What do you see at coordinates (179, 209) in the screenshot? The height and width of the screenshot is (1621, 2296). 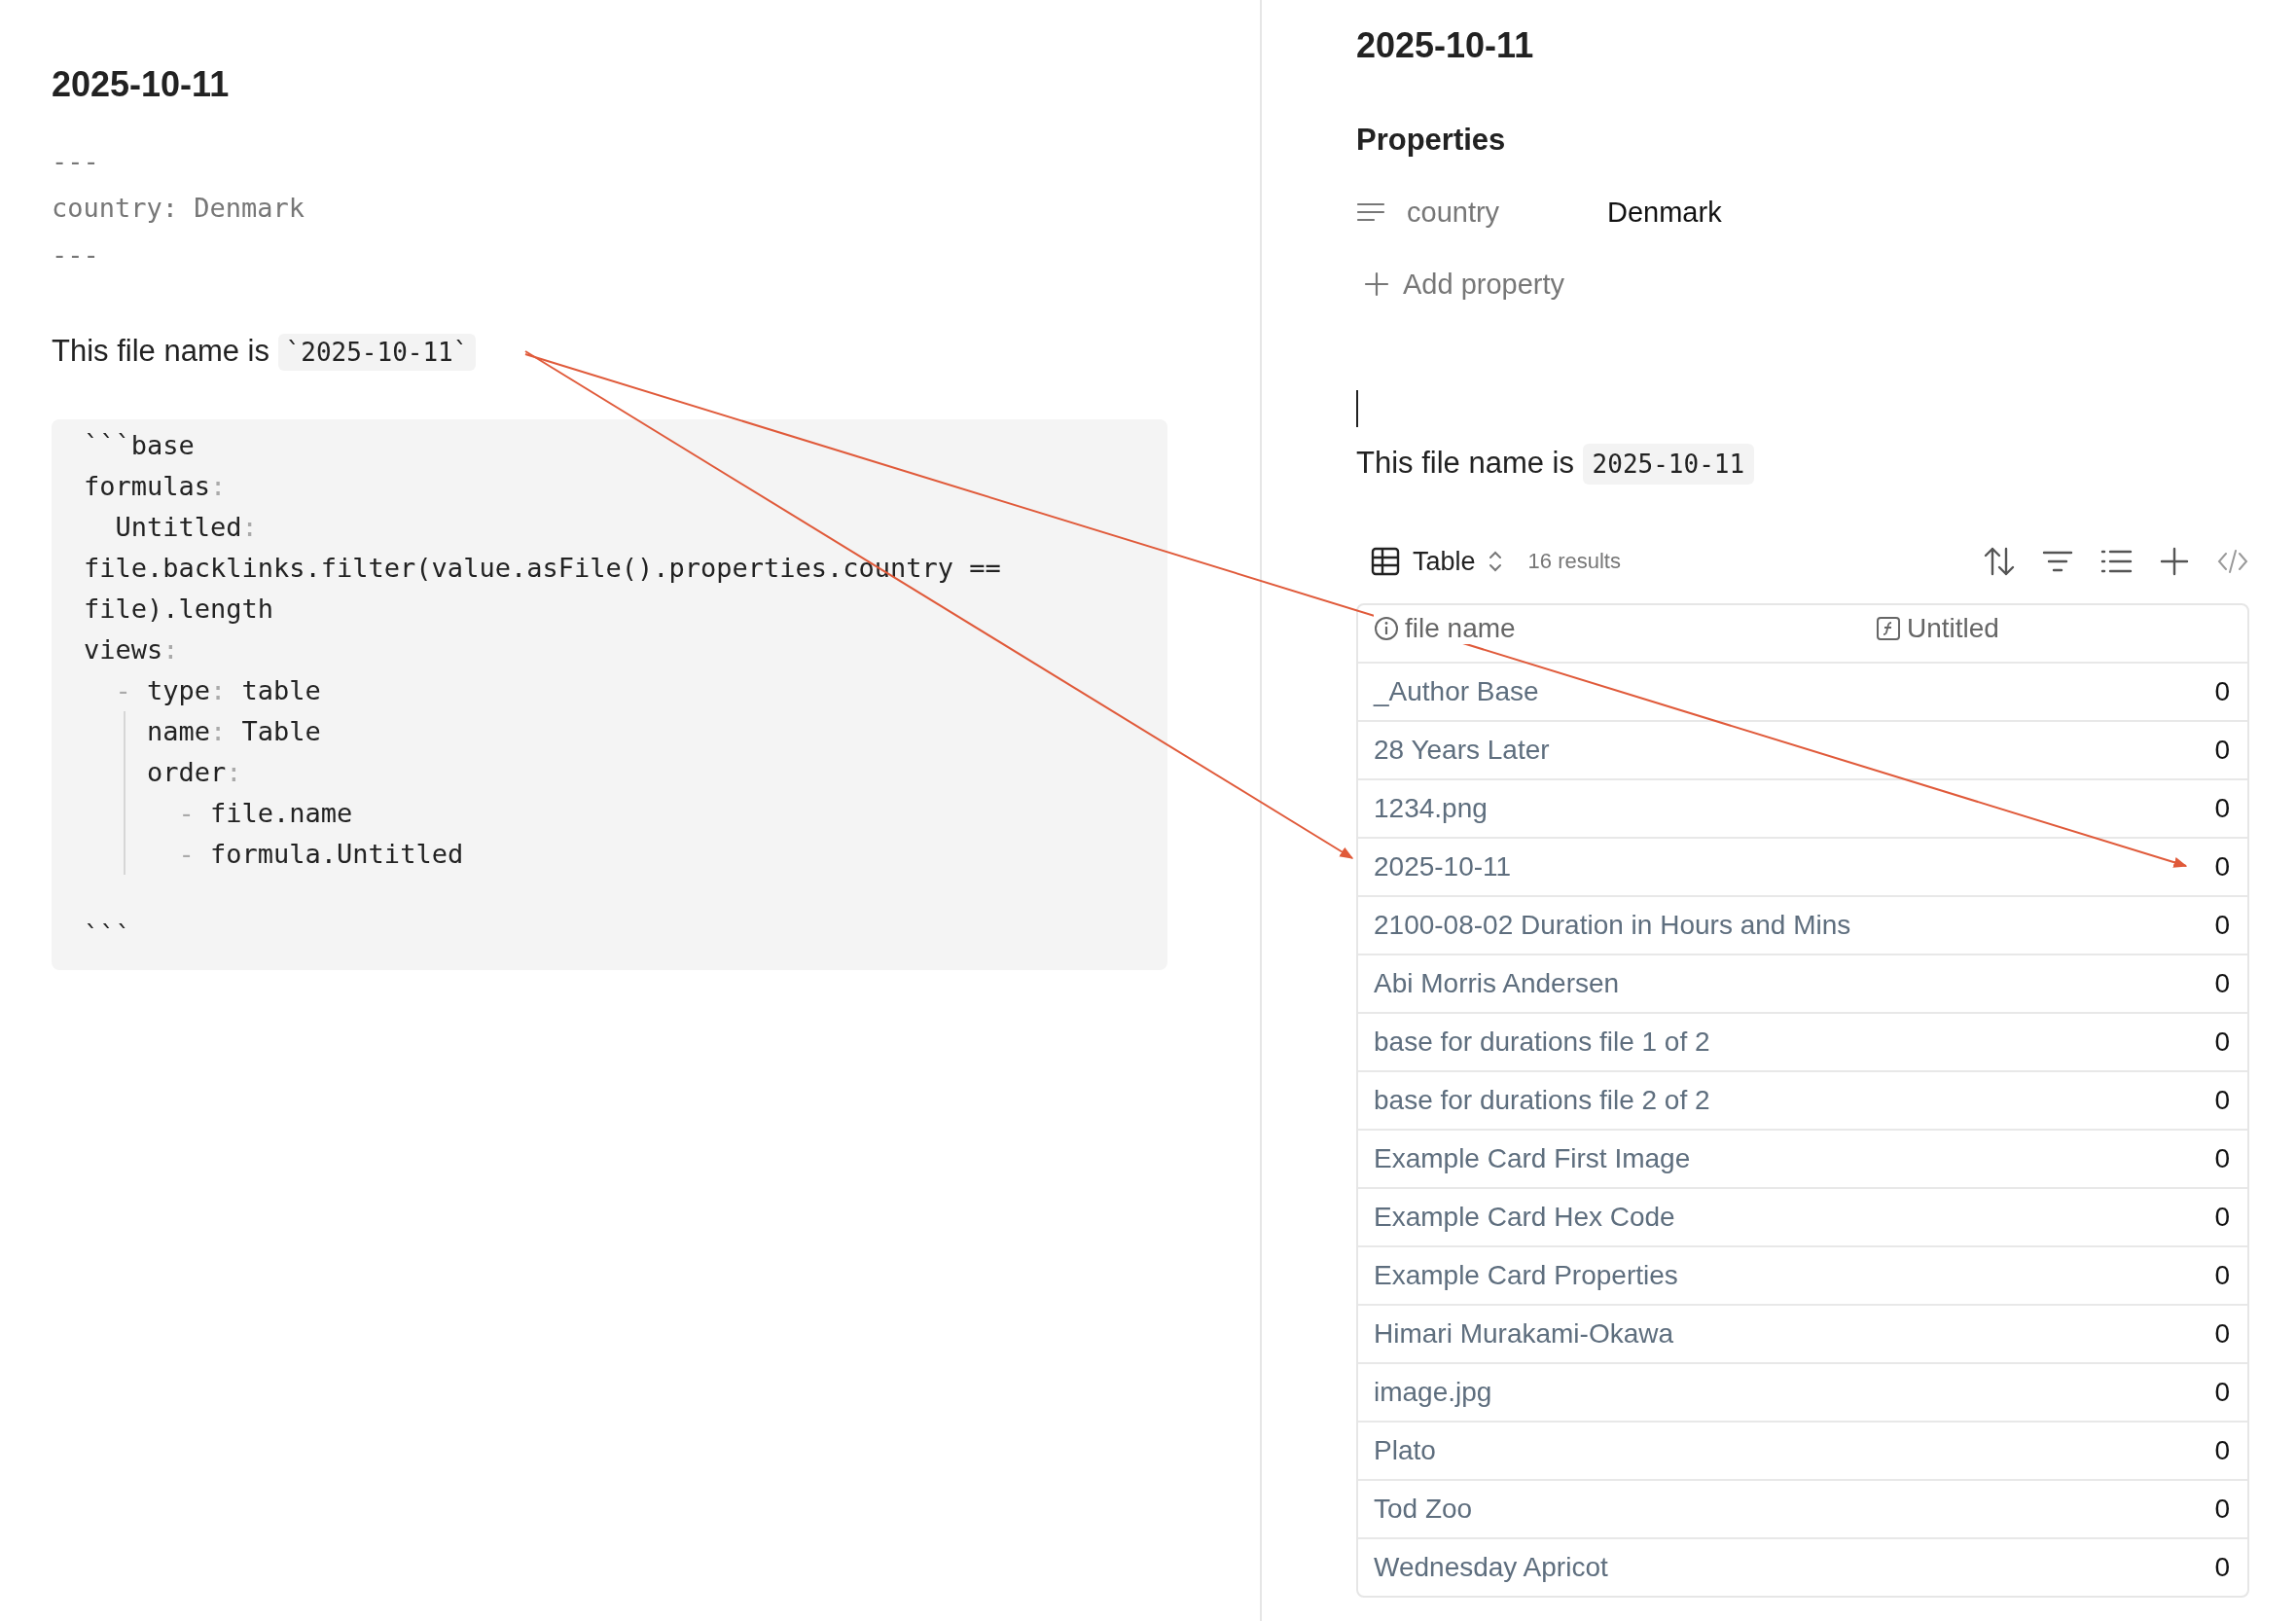 I see `frontmatter-line: country: Denmark` at bounding box center [179, 209].